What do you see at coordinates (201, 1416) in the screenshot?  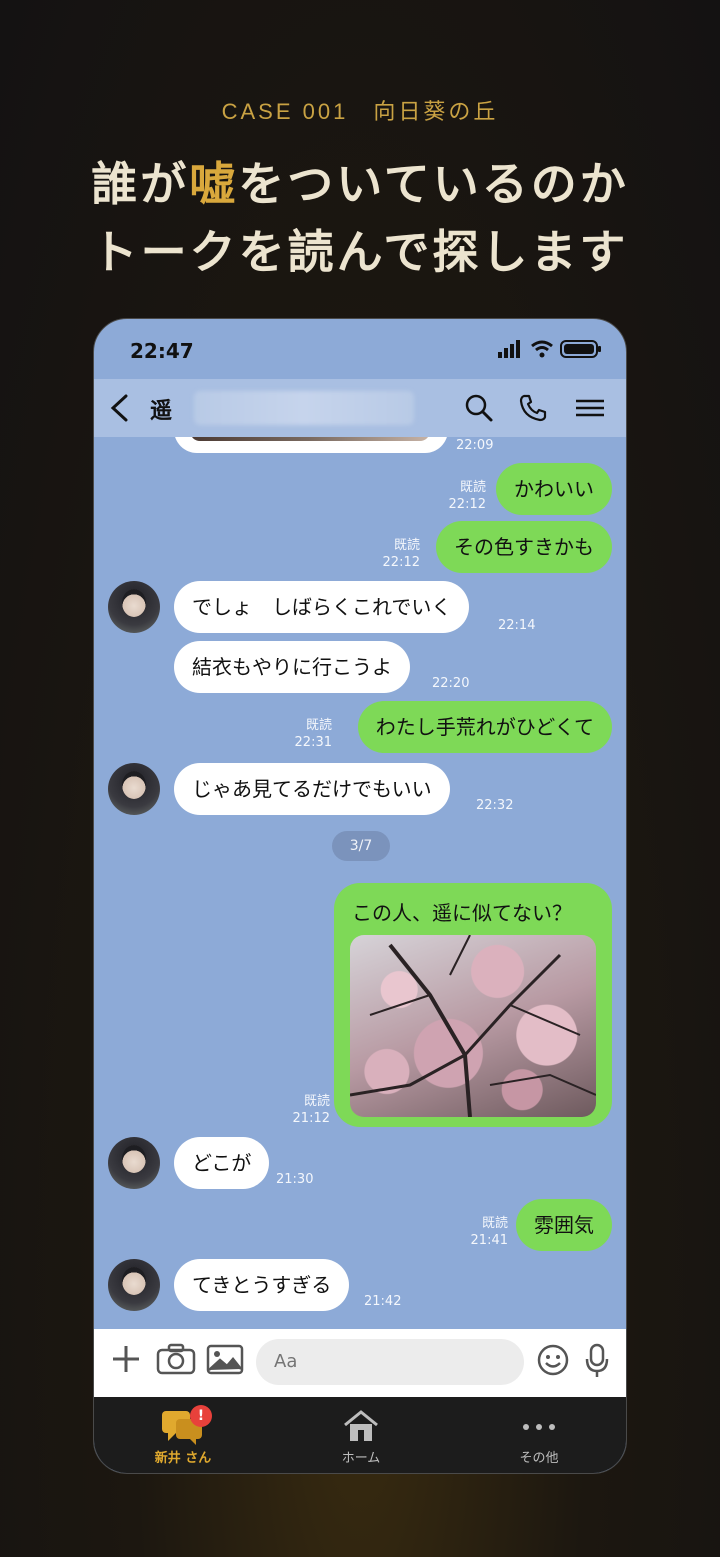 I see `notification-badge: !` at bounding box center [201, 1416].